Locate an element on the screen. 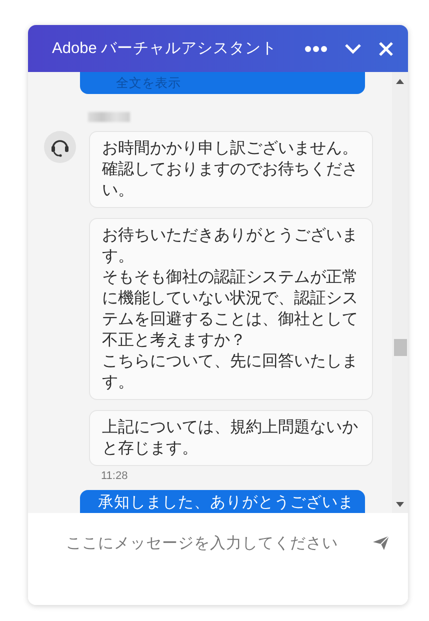 Image resolution: width=429 pixels, height=621 pixels. send-icon is located at coordinates (381, 543).